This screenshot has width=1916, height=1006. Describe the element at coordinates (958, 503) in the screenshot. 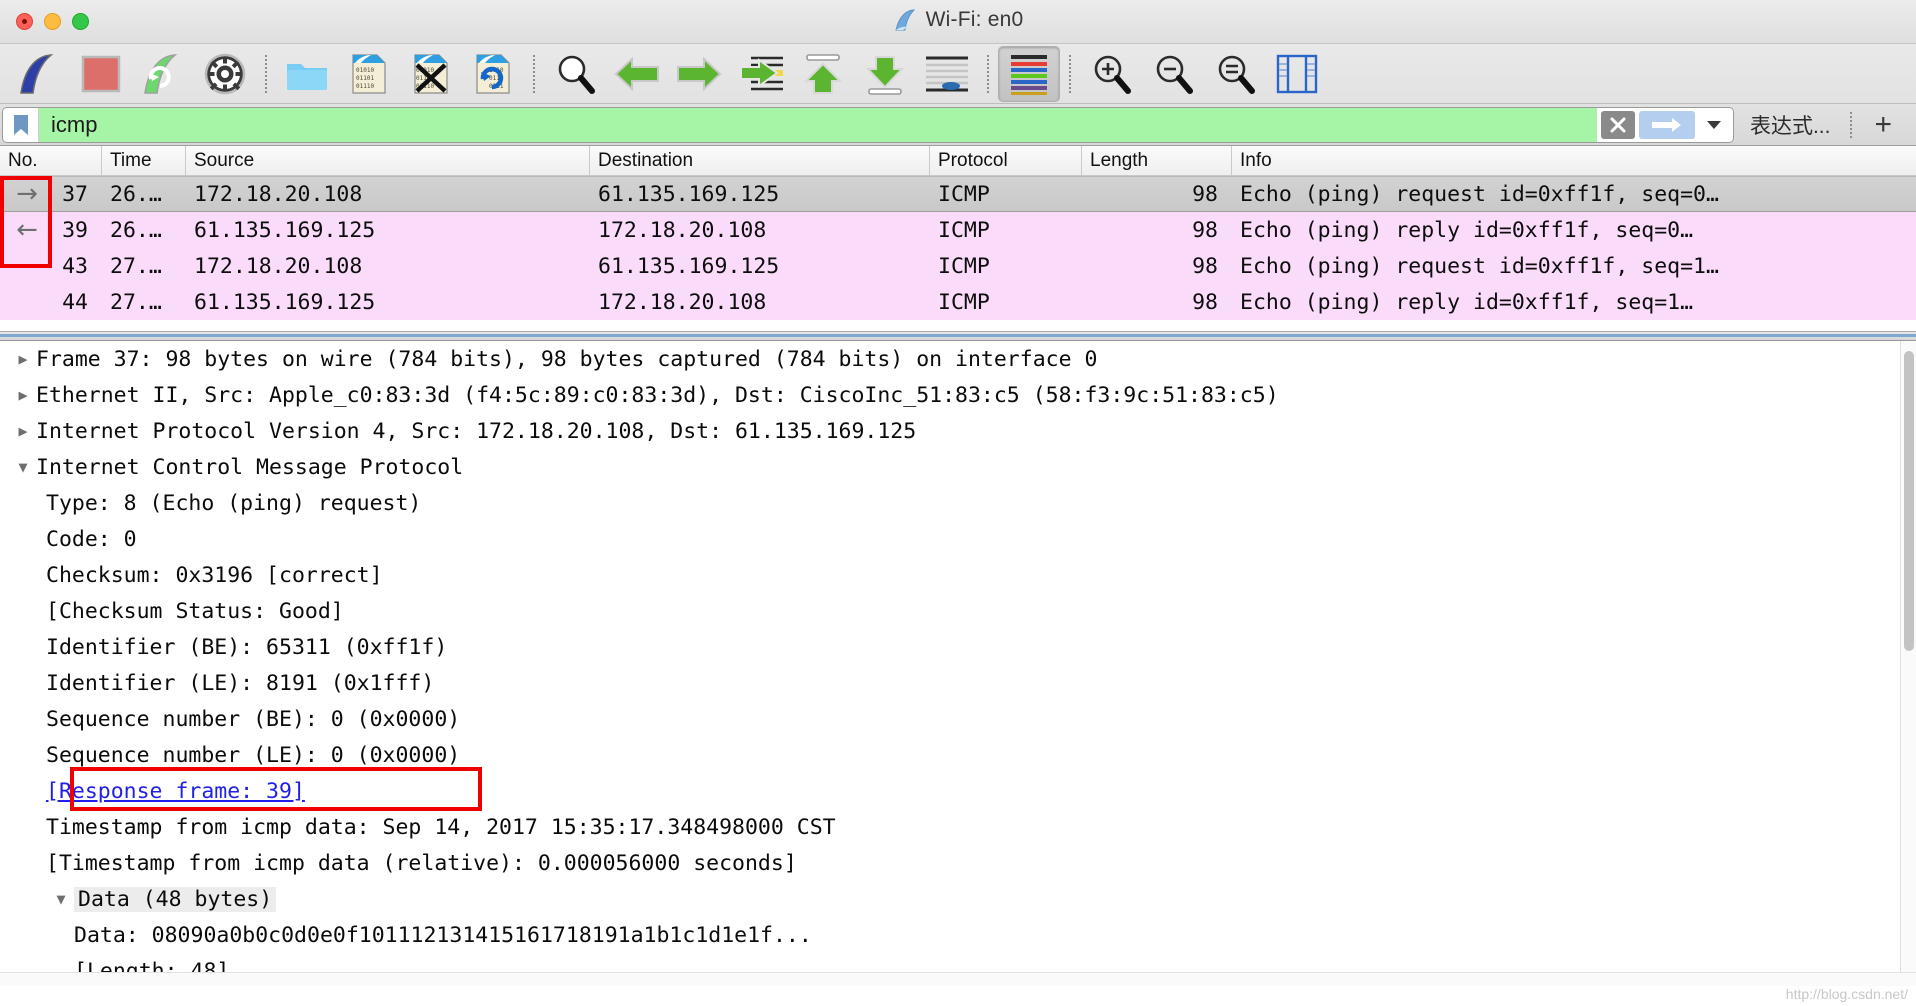

I see `detail-row-type: Type: 8 (Echo (ping) request)` at that location.